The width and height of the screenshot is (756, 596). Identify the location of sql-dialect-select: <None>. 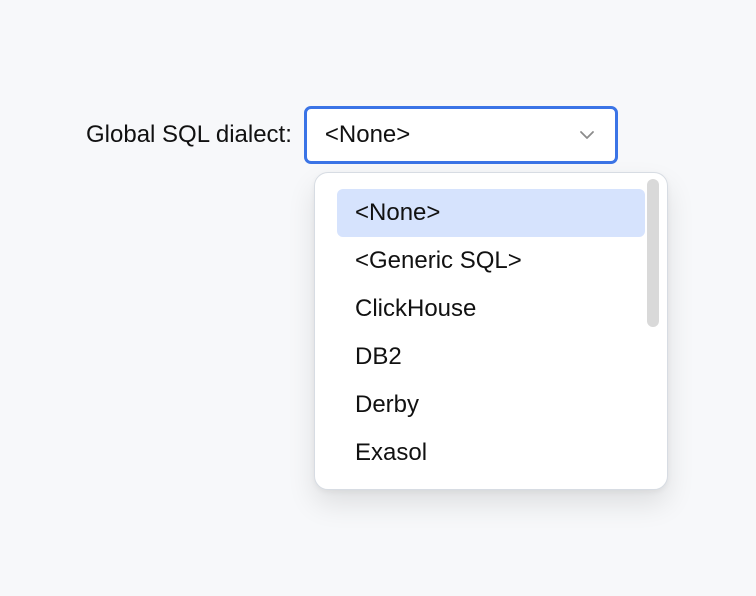
(460, 135).